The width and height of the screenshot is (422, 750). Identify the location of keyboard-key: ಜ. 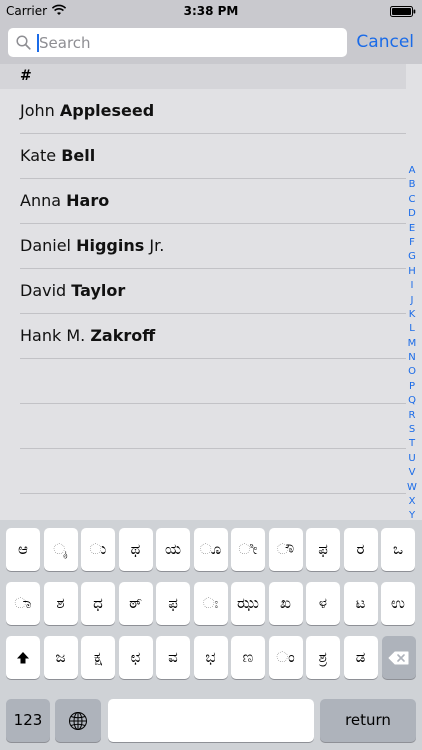
(60, 657).